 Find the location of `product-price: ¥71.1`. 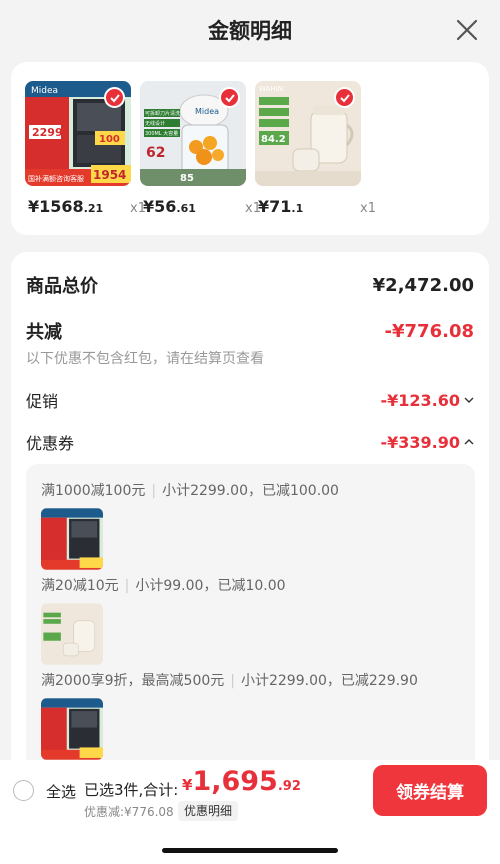

product-price: ¥71.1 is located at coordinates (281, 206).